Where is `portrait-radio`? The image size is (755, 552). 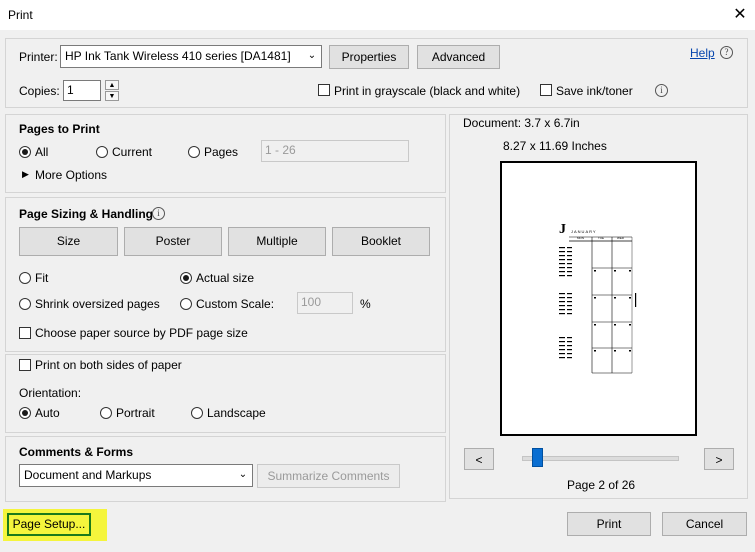
portrait-radio is located at coordinates (106, 413).